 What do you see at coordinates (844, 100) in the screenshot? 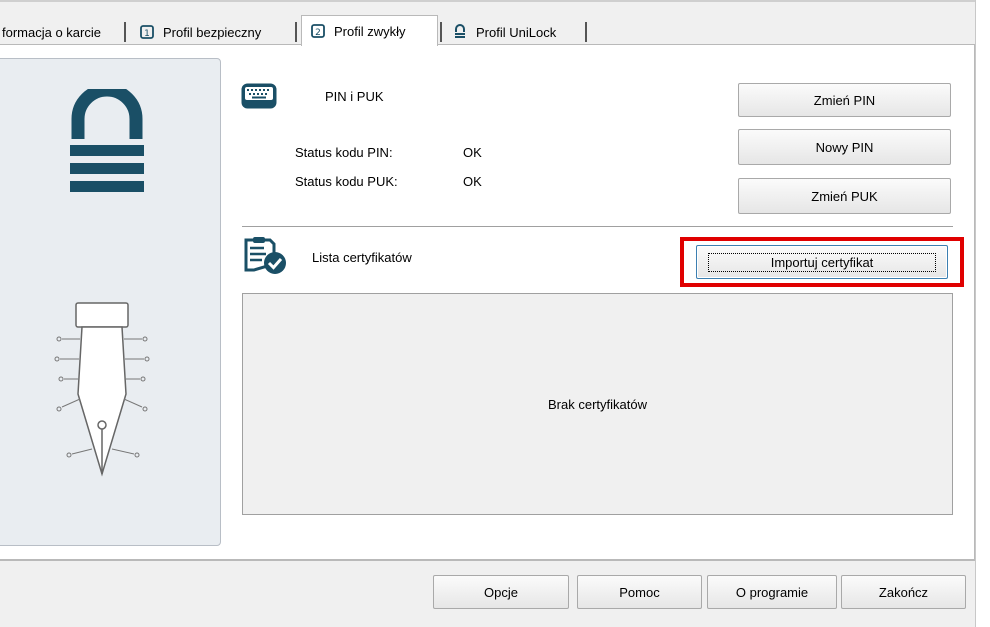
I see `change-pin-button: Zmień PIN` at bounding box center [844, 100].